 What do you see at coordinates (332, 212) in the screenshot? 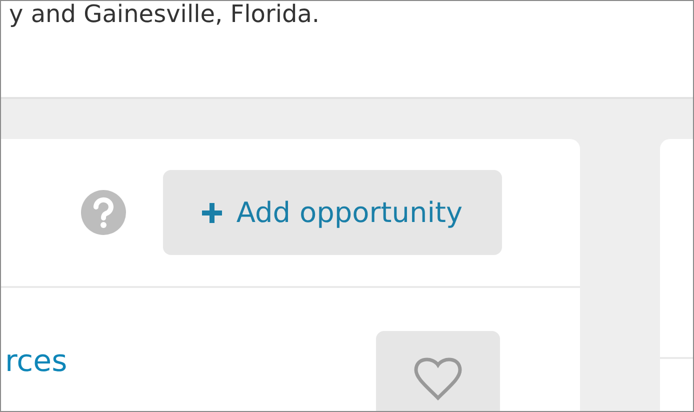
I see `add-opportunity-button: Add opportunity` at bounding box center [332, 212].